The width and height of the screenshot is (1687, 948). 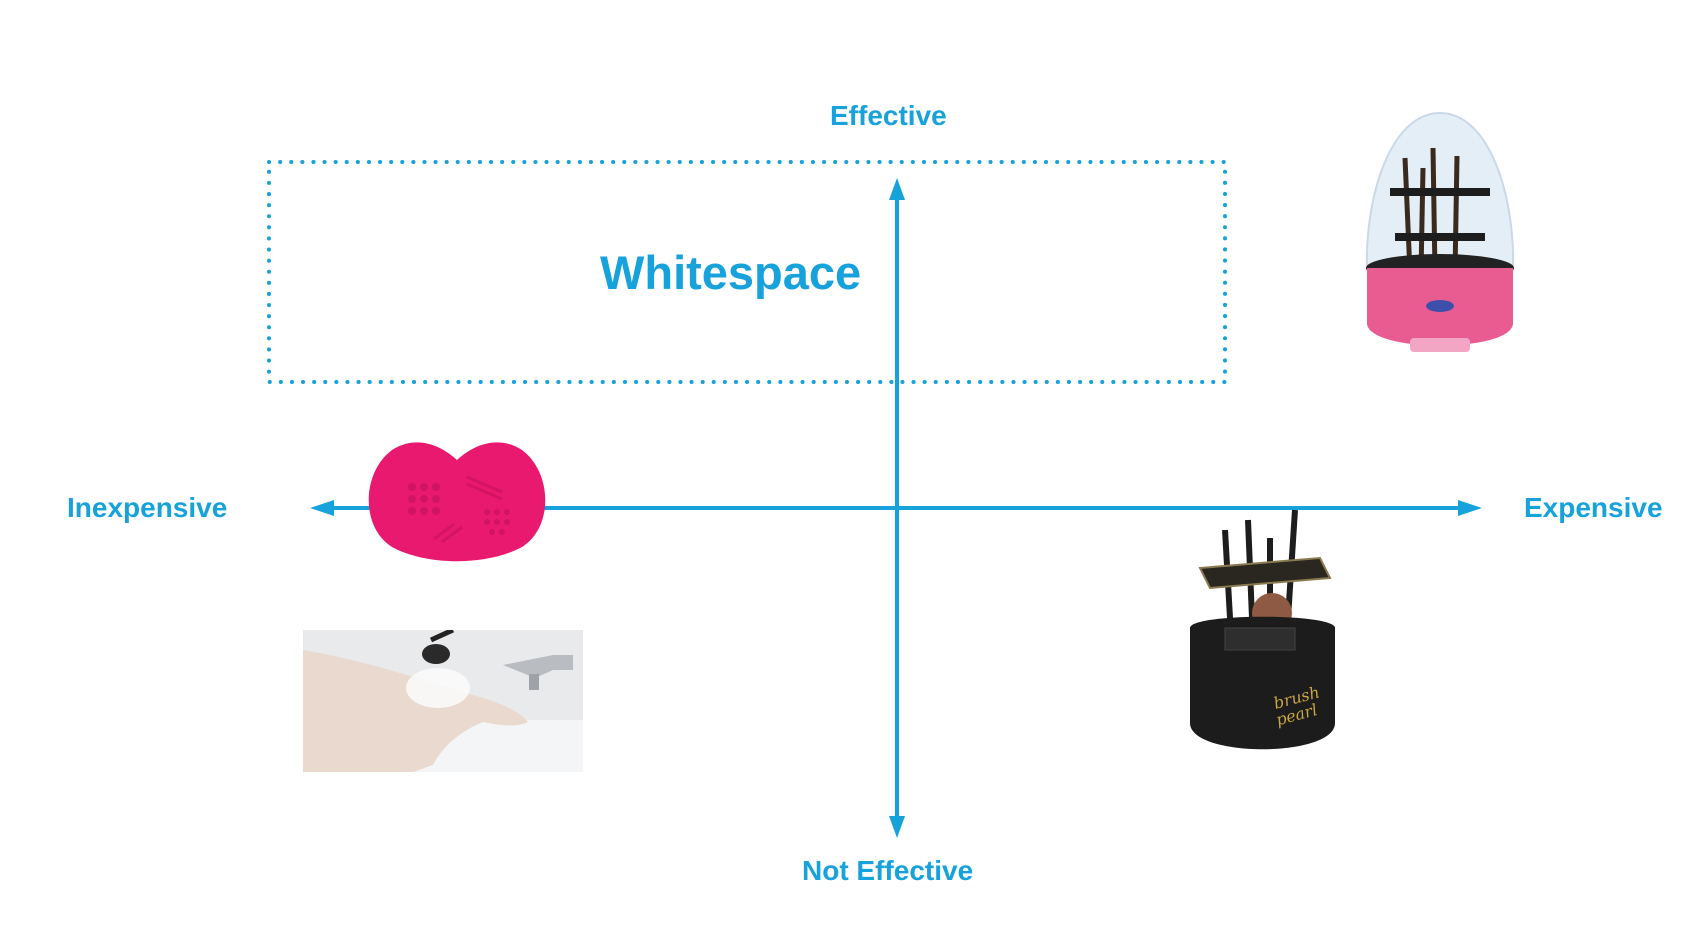 What do you see at coordinates (888, 115) in the screenshot?
I see `axis-label-top: Effective` at bounding box center [888, 115].